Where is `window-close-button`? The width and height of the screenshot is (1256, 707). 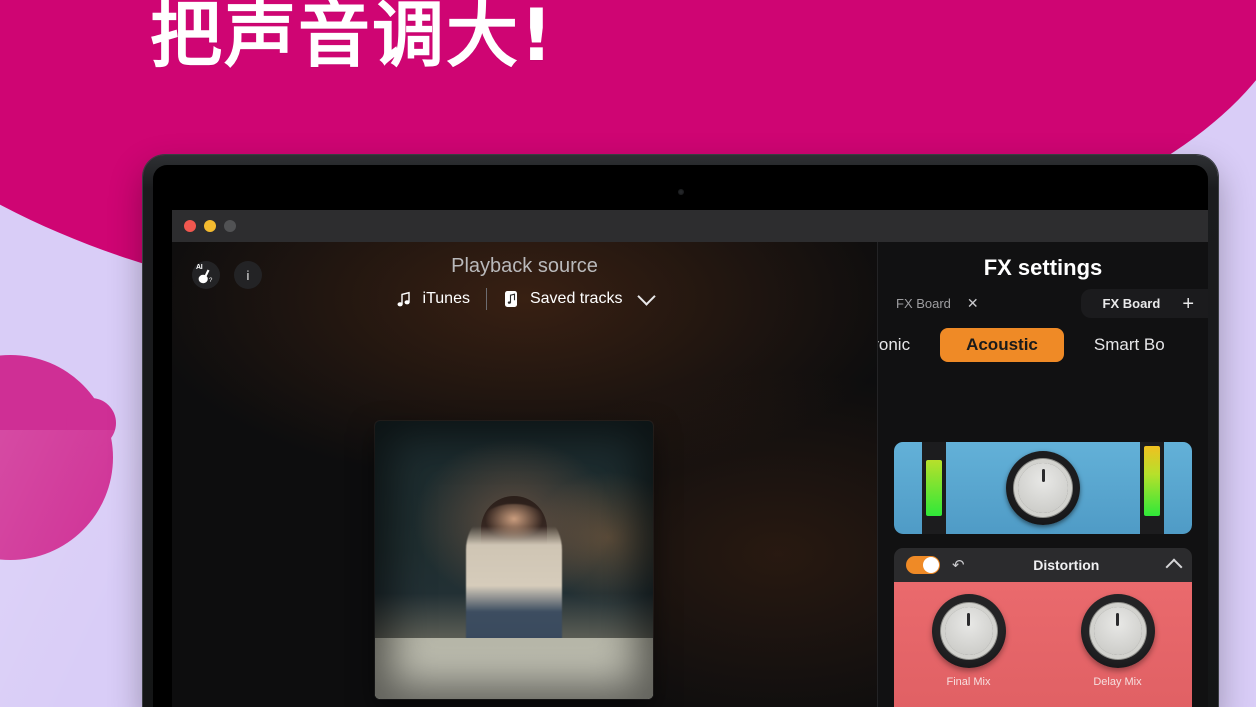
window-close-button is located at coordinates (190, 226).